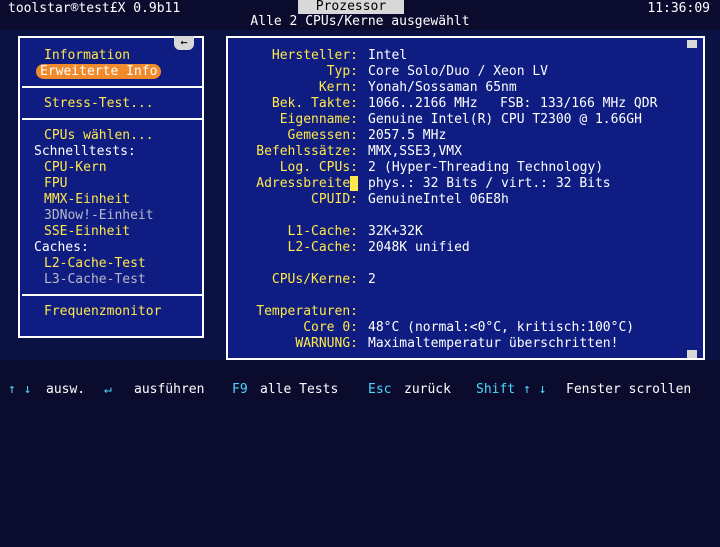  Describe the element at coordinates (372, 167) in the screenshot. I see `value-log-cpus: 2` at that location.